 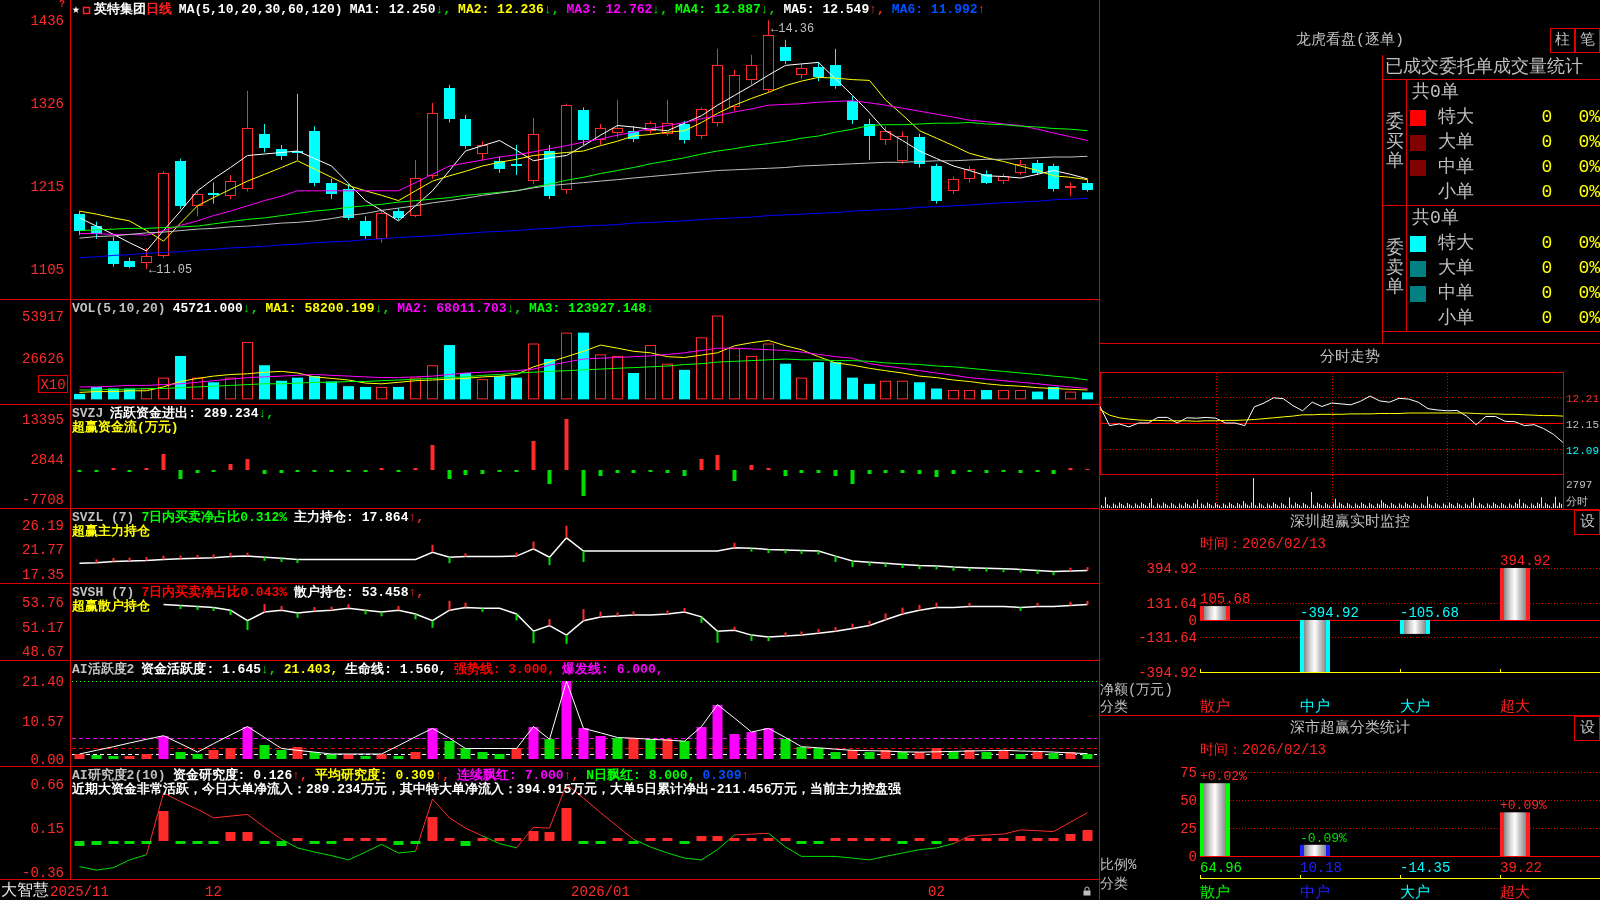 I want to click on toggle-button: 柱, so click(x=1562, y=40).